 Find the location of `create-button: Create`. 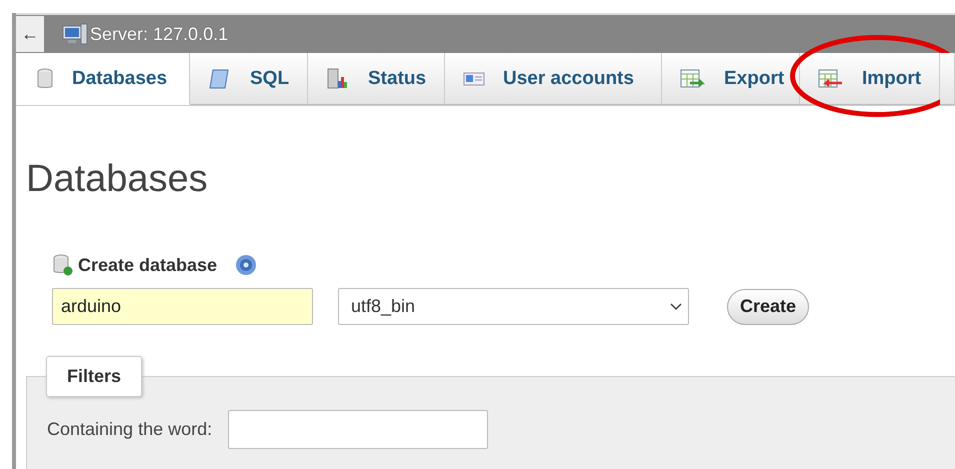

create-button: Create is located at coordinates (768, 306).